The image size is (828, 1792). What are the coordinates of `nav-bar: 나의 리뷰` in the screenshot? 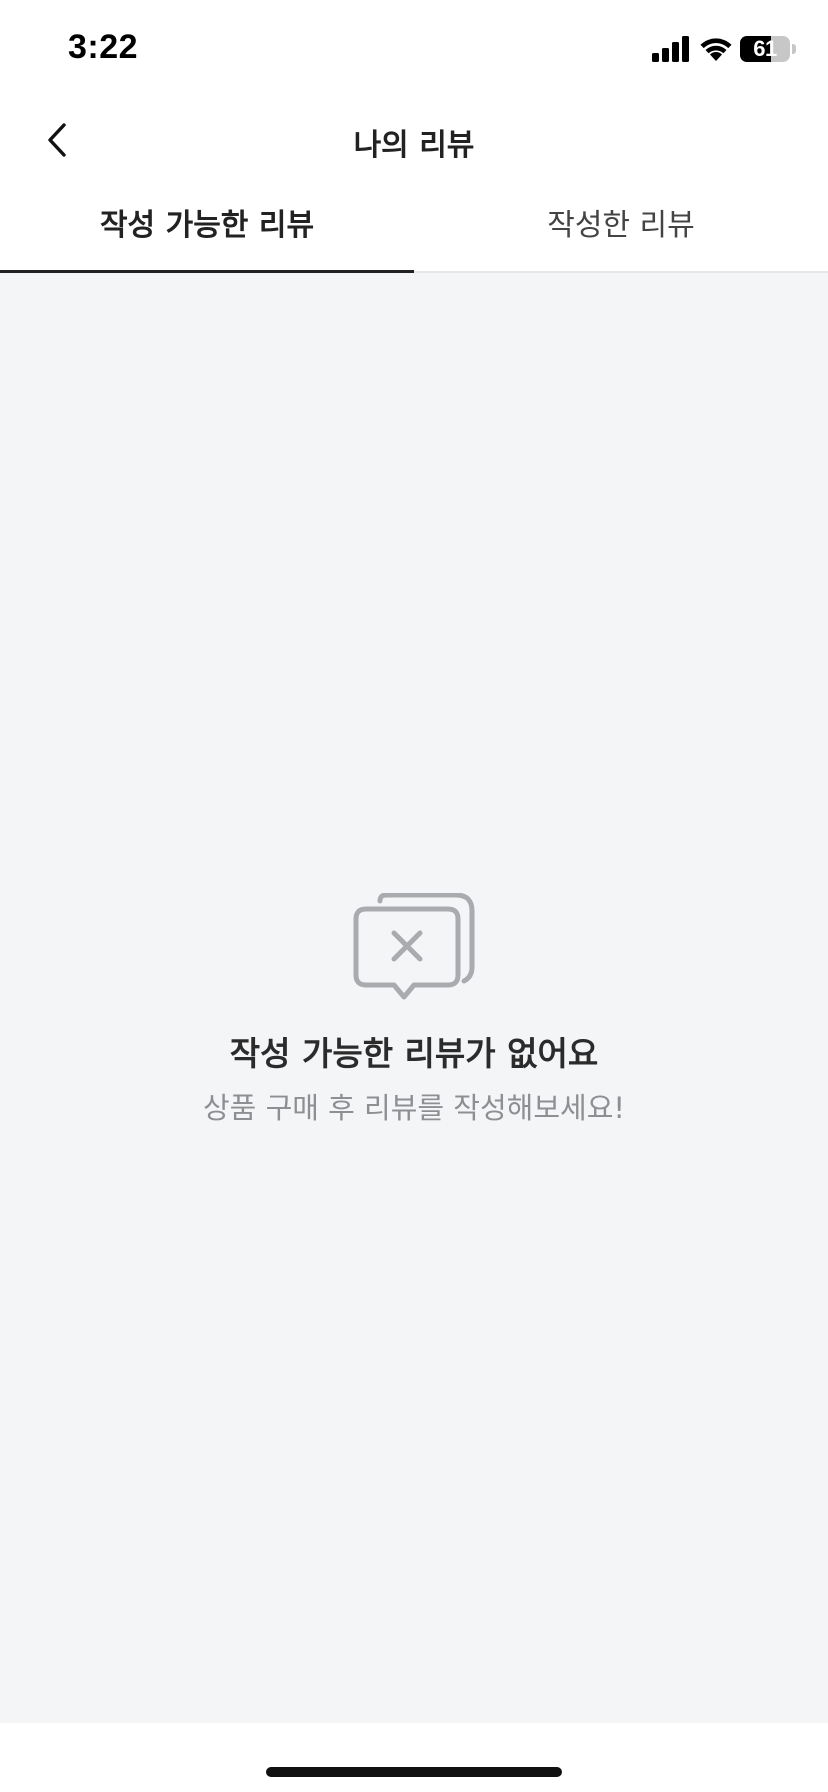 It's located at (414, 140).